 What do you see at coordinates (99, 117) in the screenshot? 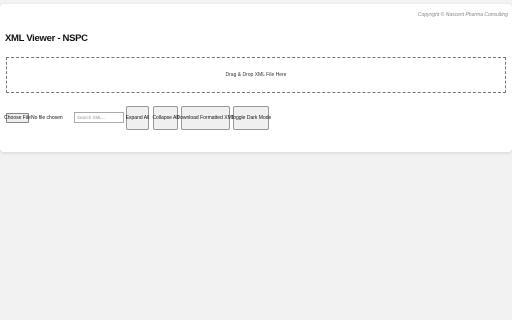
I see `search-input` at bounding box center [99, 117].